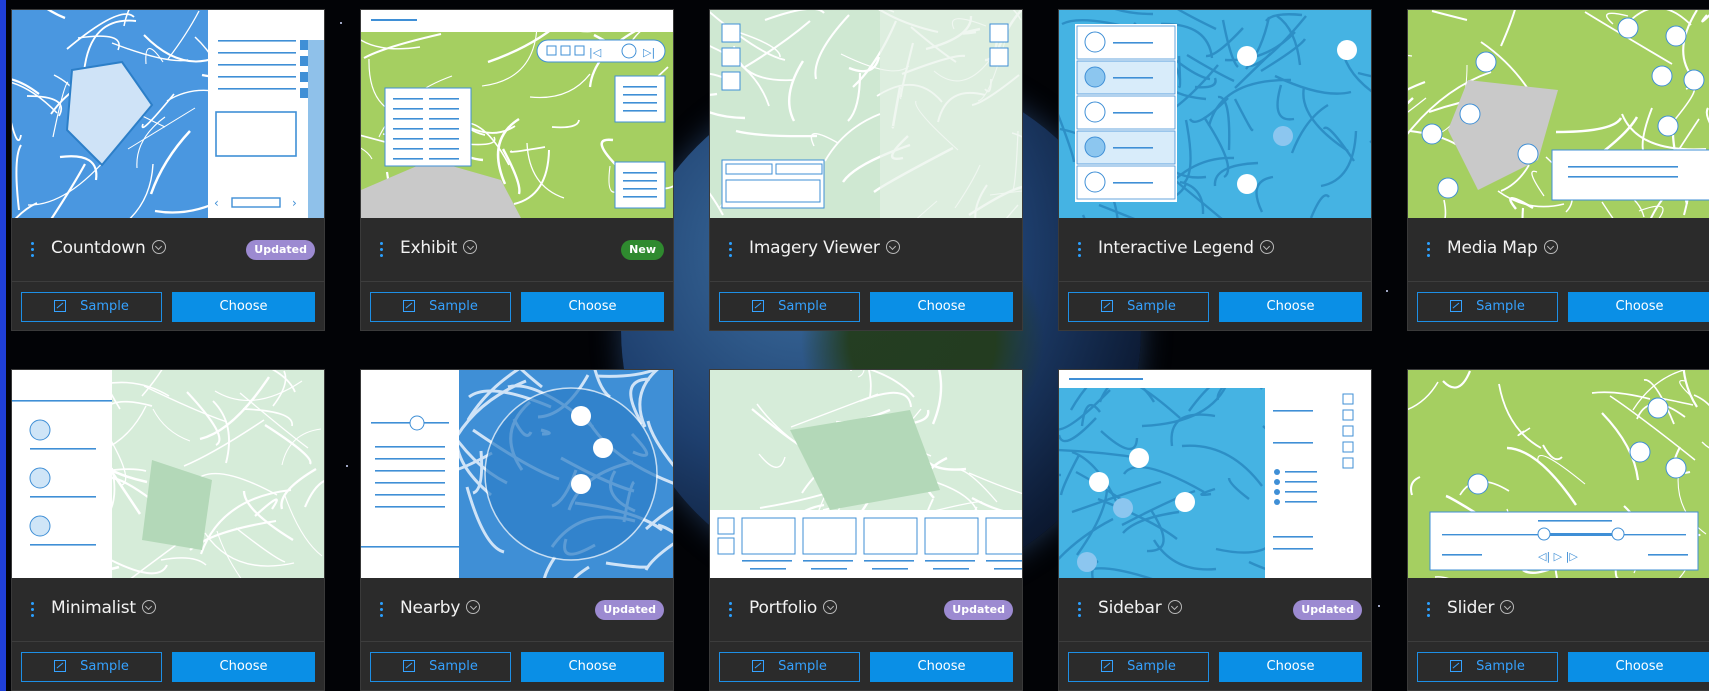  I want to click on card-title-text: Interactive Legend, so click(1176, 248).